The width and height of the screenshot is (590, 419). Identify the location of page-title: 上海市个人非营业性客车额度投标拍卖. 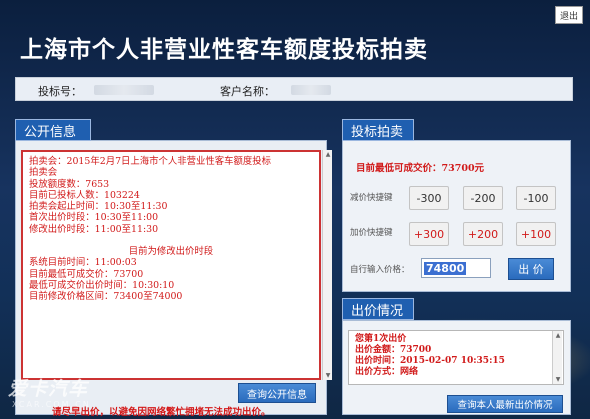
(224, 50).